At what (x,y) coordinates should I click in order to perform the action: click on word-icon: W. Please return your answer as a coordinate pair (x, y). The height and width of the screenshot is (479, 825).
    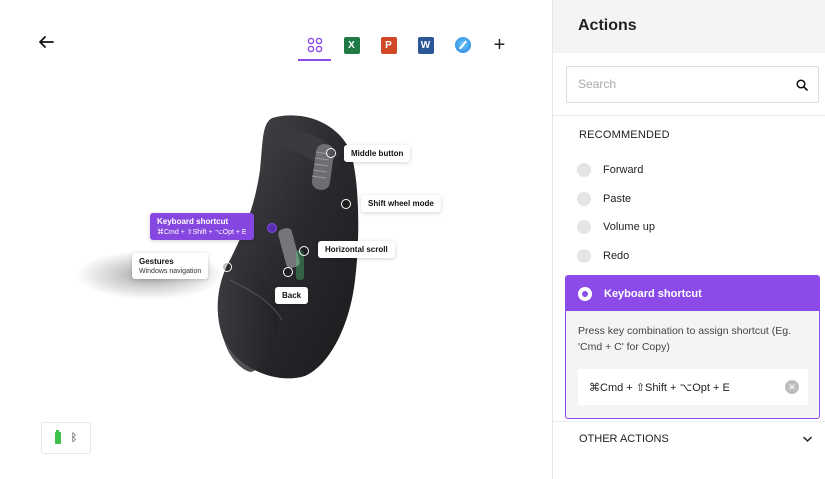
    Looking at the image, I should click on (425, 45).